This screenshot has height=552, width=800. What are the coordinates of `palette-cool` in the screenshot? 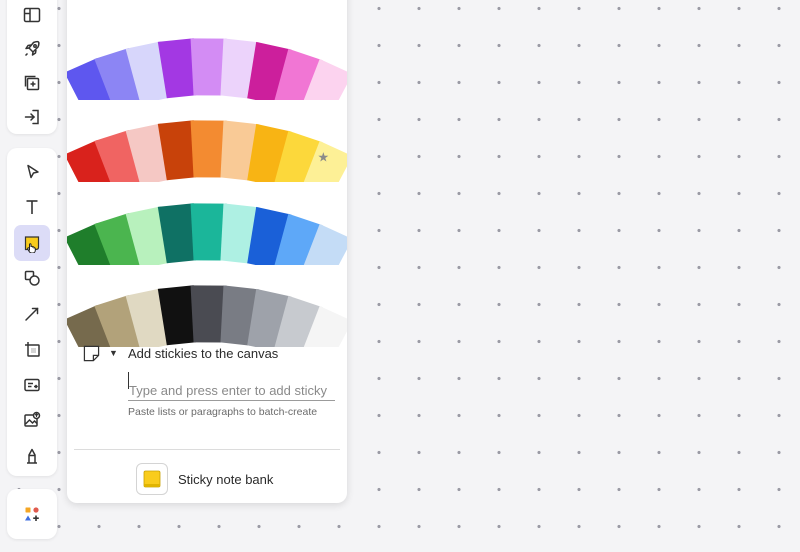 It's located at (207, 234).